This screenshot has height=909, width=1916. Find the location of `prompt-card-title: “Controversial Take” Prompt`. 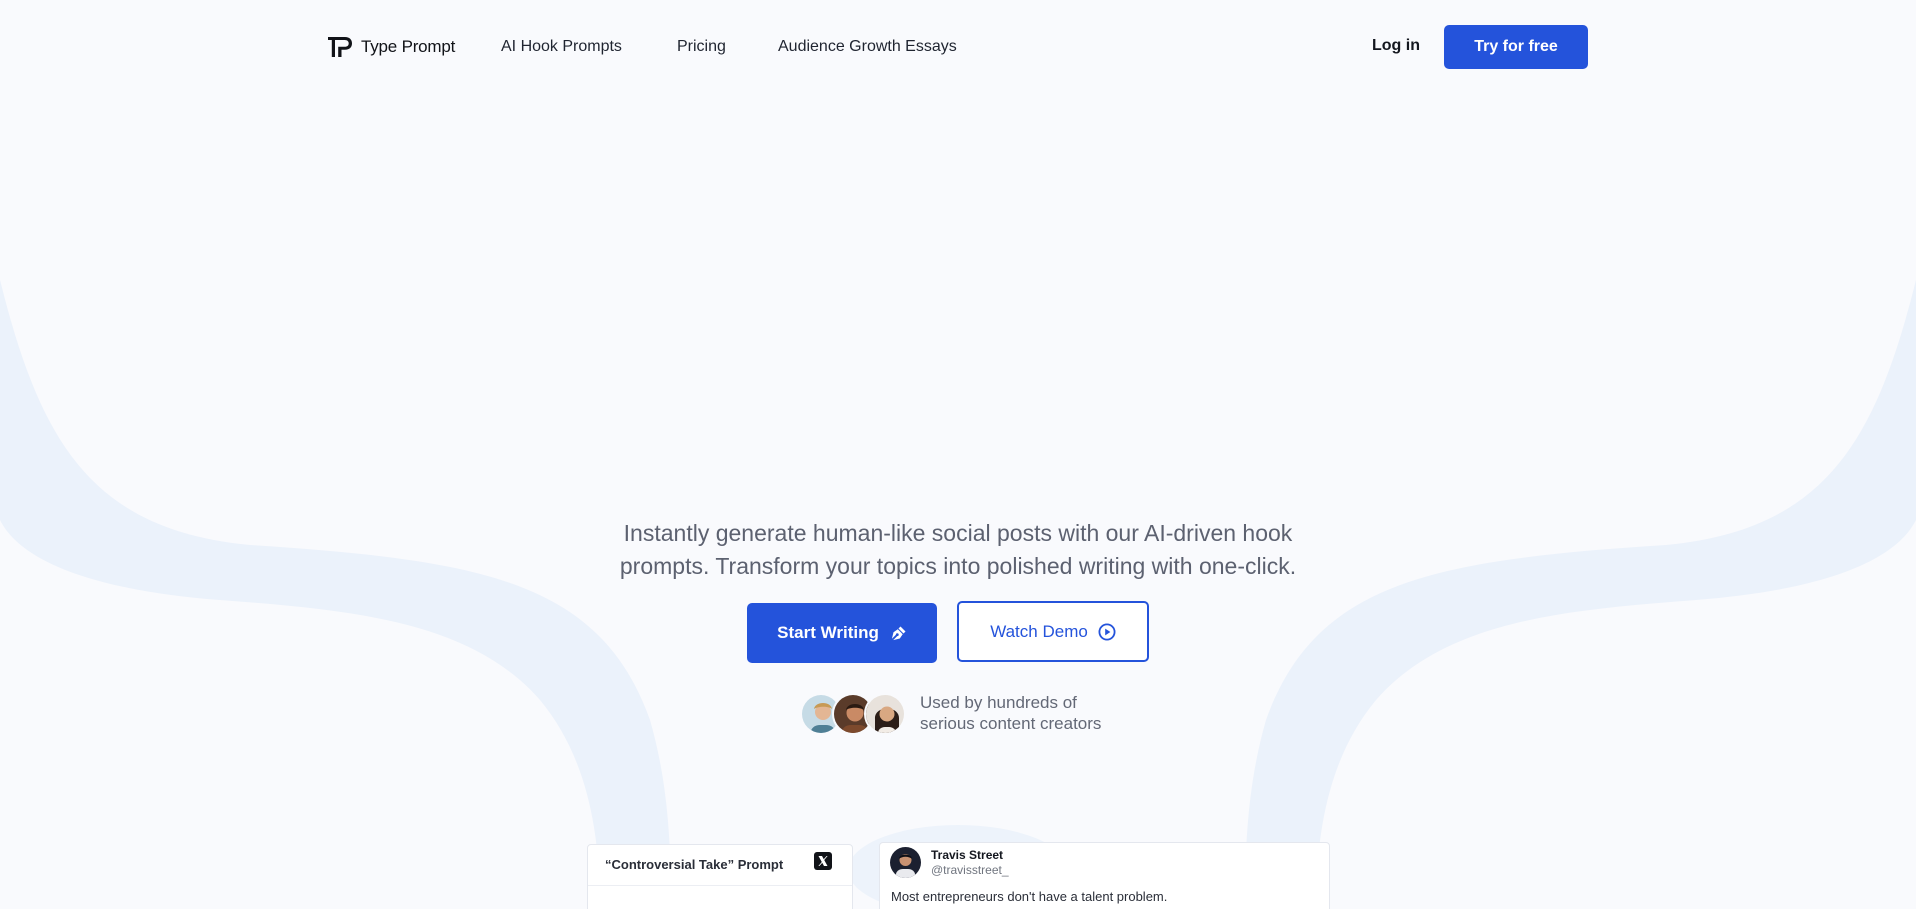

prompt-card-title: “Controversial Take” Prompt is located at coordinates (694, 864).